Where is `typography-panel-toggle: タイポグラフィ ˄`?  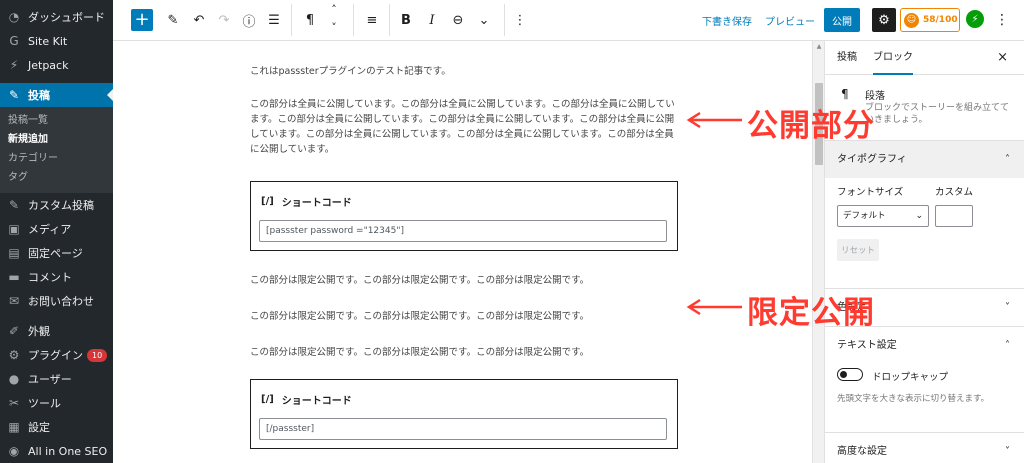
typography-panel-toggle: タイポグラフィ ˄ is located at coordinates (924, 159).